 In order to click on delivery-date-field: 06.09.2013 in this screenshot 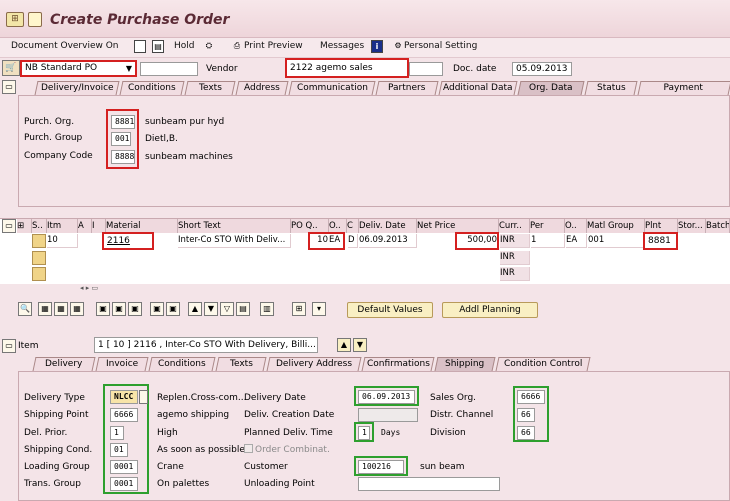, I will do `click(386, 397)`.